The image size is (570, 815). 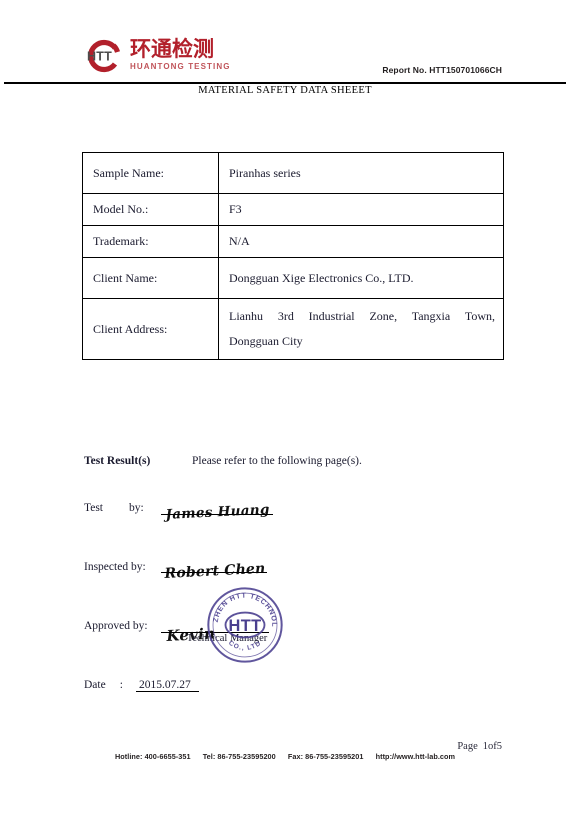 What do you see at coordinates (150, 278) in the screenshot?
I see `row-label-client-name: Client Name:` at bounding box center [150, 278].